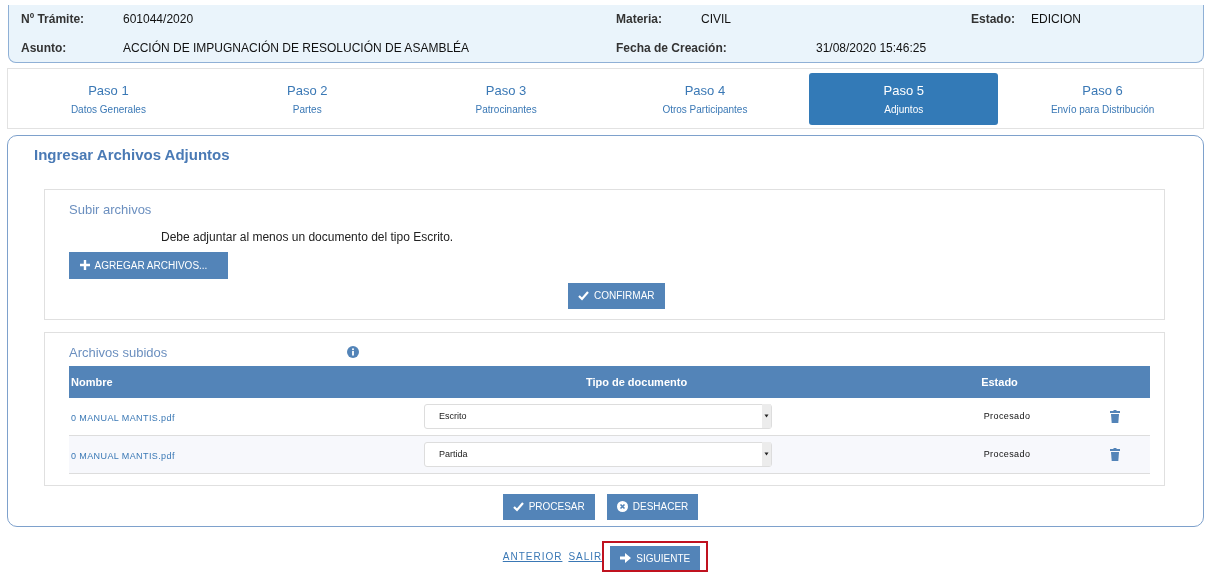  I want to click on field-label: Estado:, so click(993, 19).